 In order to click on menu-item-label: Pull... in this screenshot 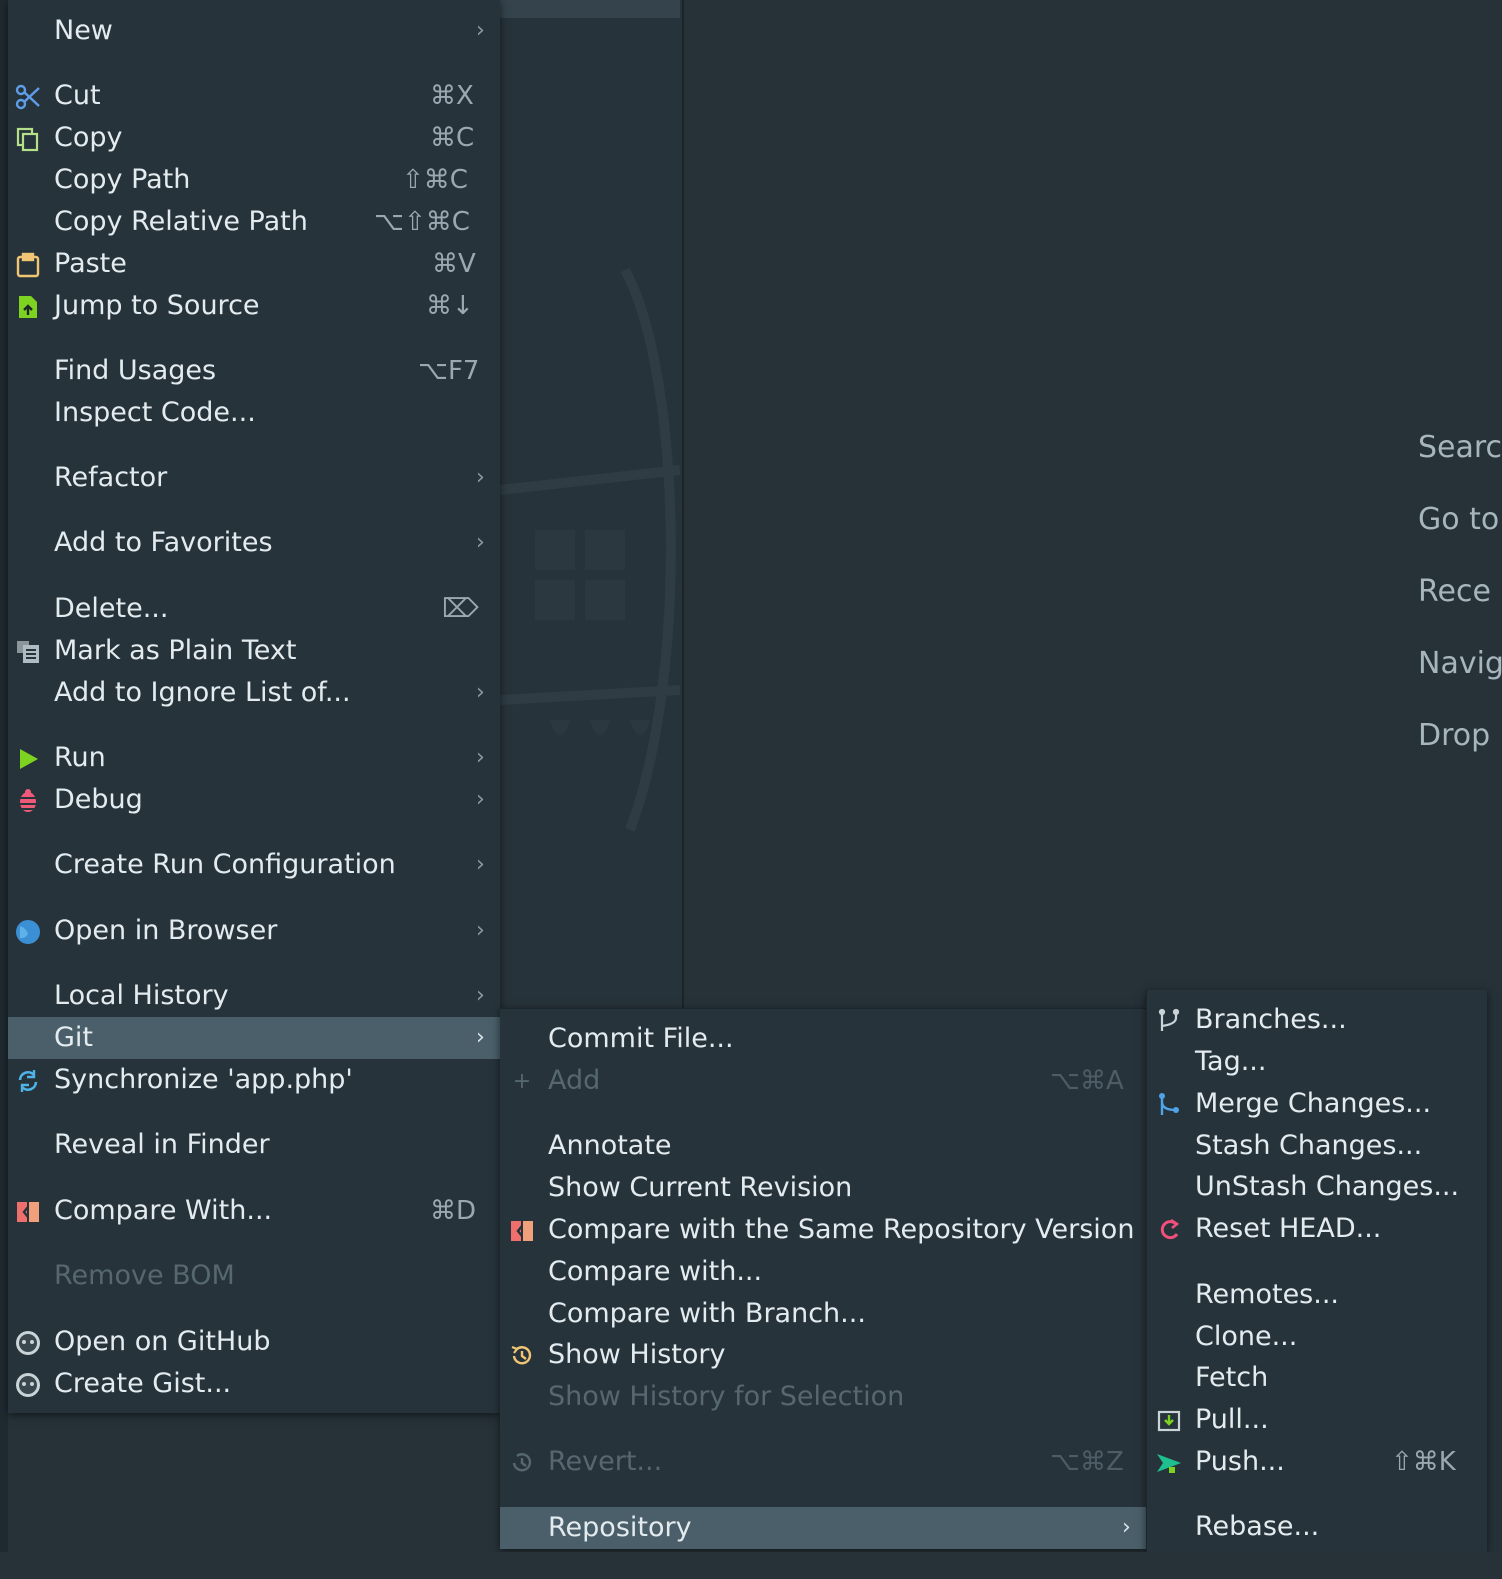, I will do `click(1232, 1419)`.